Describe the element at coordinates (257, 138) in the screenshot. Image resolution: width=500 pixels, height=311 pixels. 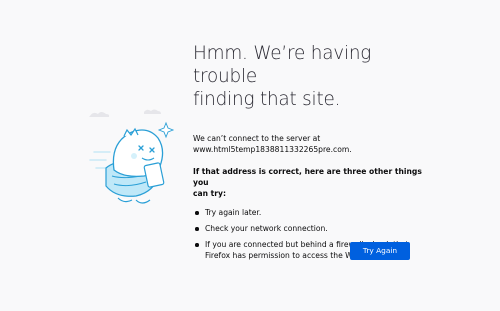
I see `error-message-line: We can’t connect to the server at` at that location.